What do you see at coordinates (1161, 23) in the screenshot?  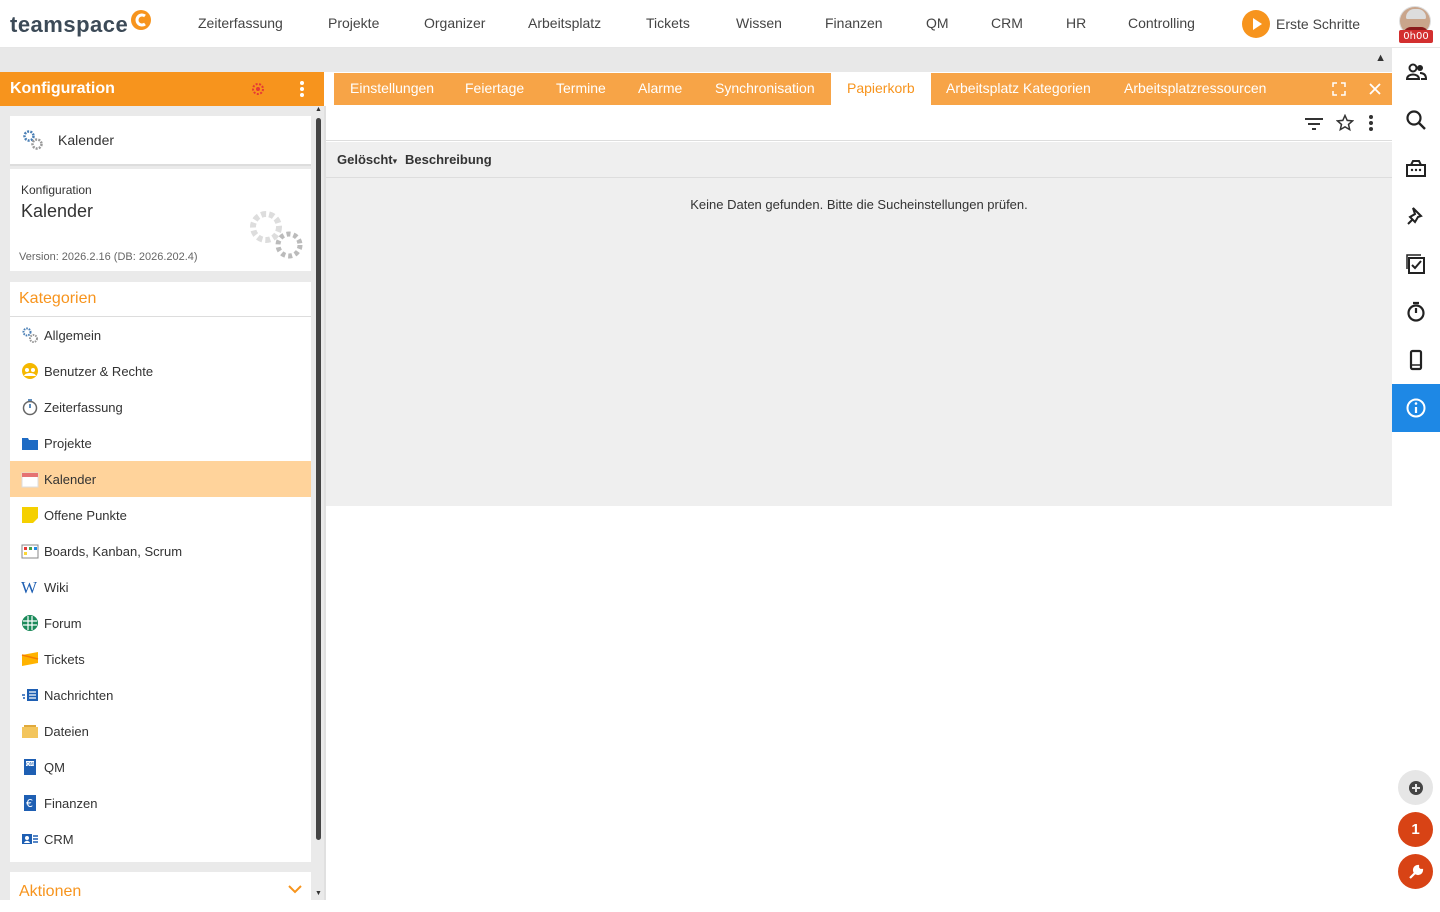 I see `nav-controlling: Controlling` at bounding box center [1161, 23].